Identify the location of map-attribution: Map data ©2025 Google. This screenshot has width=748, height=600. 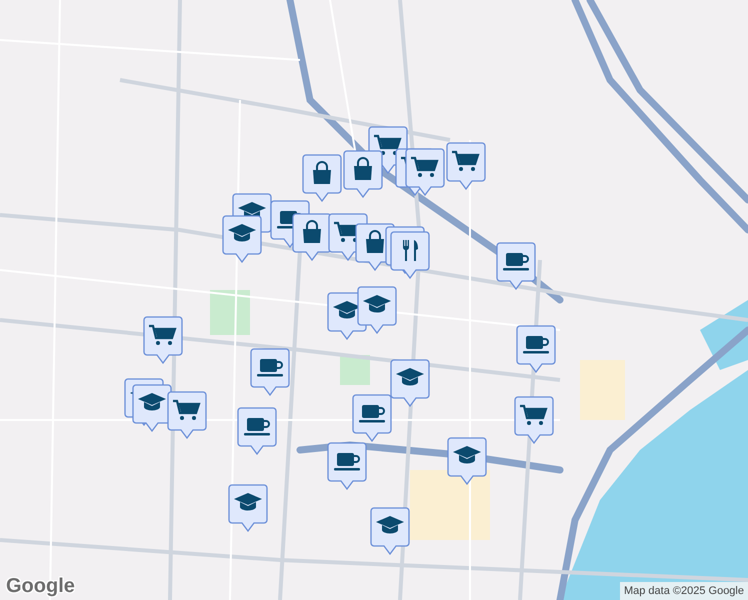
(684, 591).